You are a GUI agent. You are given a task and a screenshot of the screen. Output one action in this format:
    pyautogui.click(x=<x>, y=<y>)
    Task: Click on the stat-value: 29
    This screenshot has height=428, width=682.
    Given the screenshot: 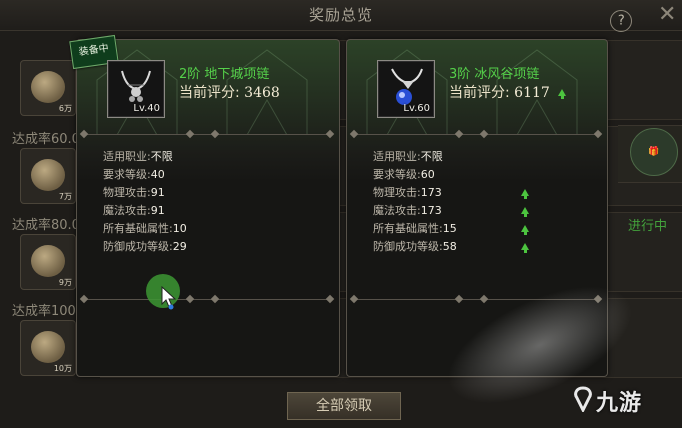 What is the action you would take?
    pyautogui.click(x=179, y=246)
    